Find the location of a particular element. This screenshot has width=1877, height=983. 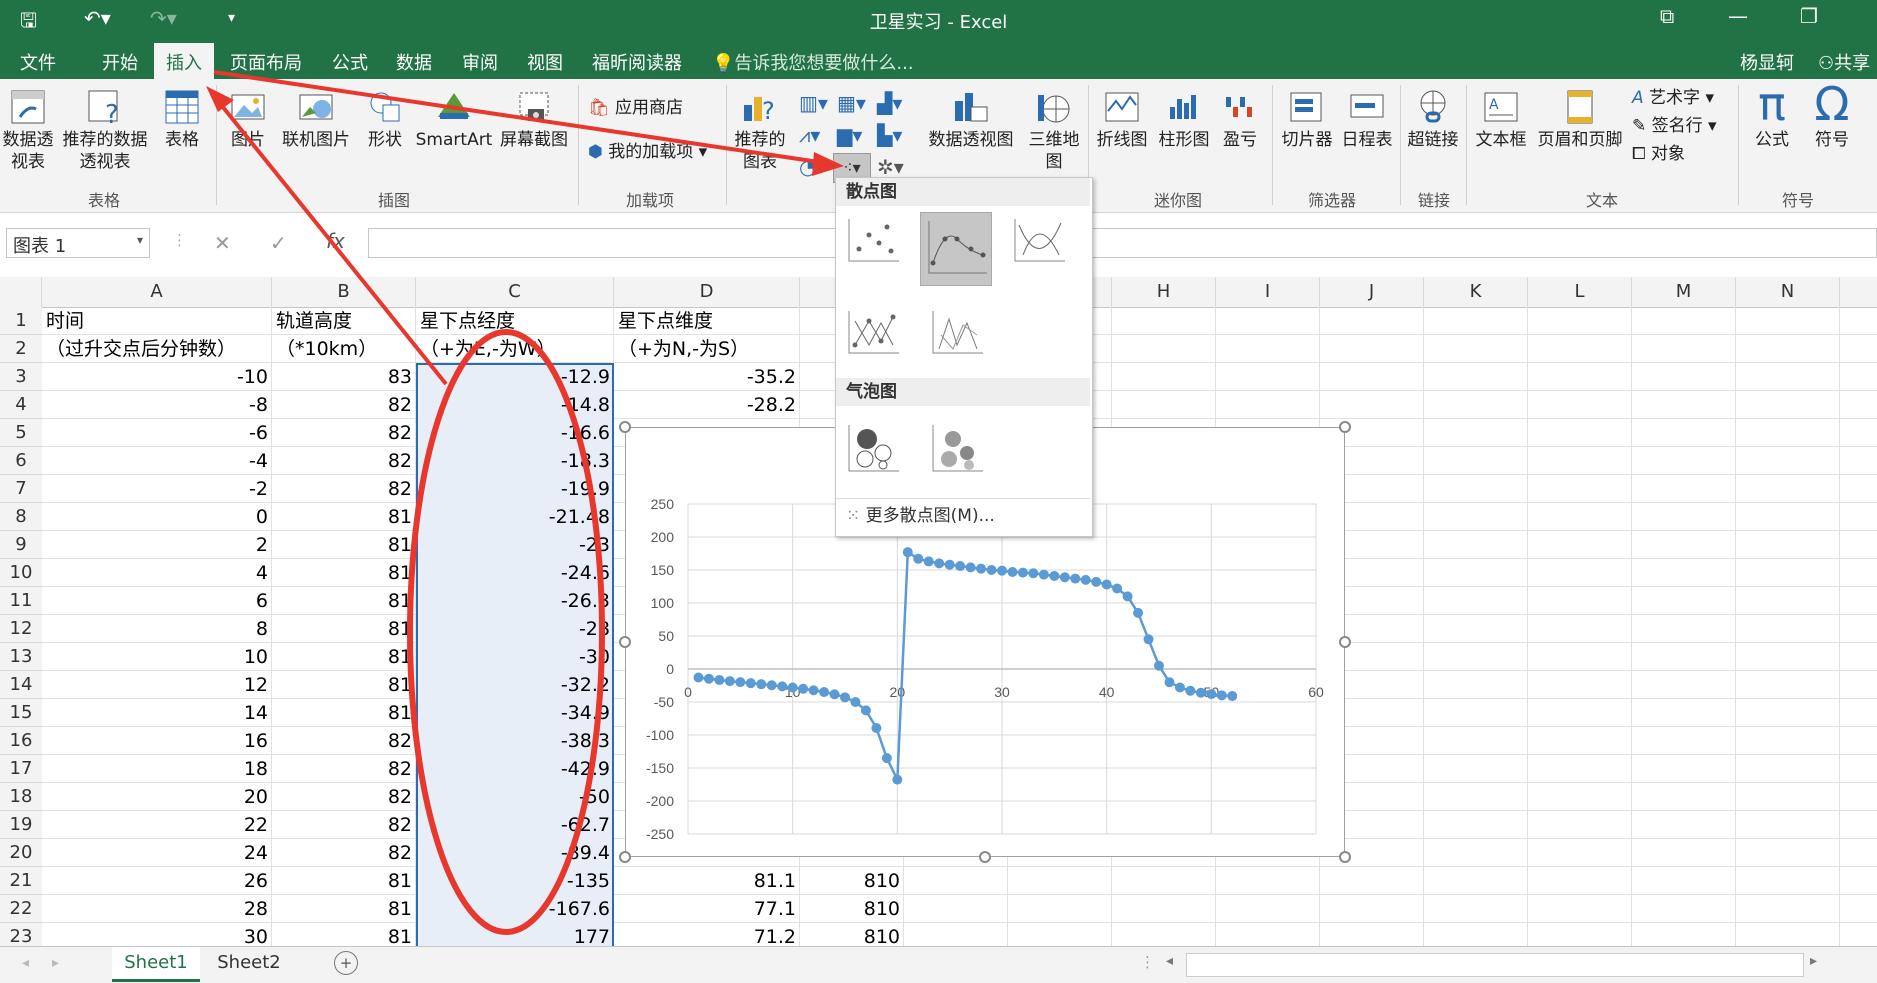

cell-a: -10 is located at coordinates (157, 377).